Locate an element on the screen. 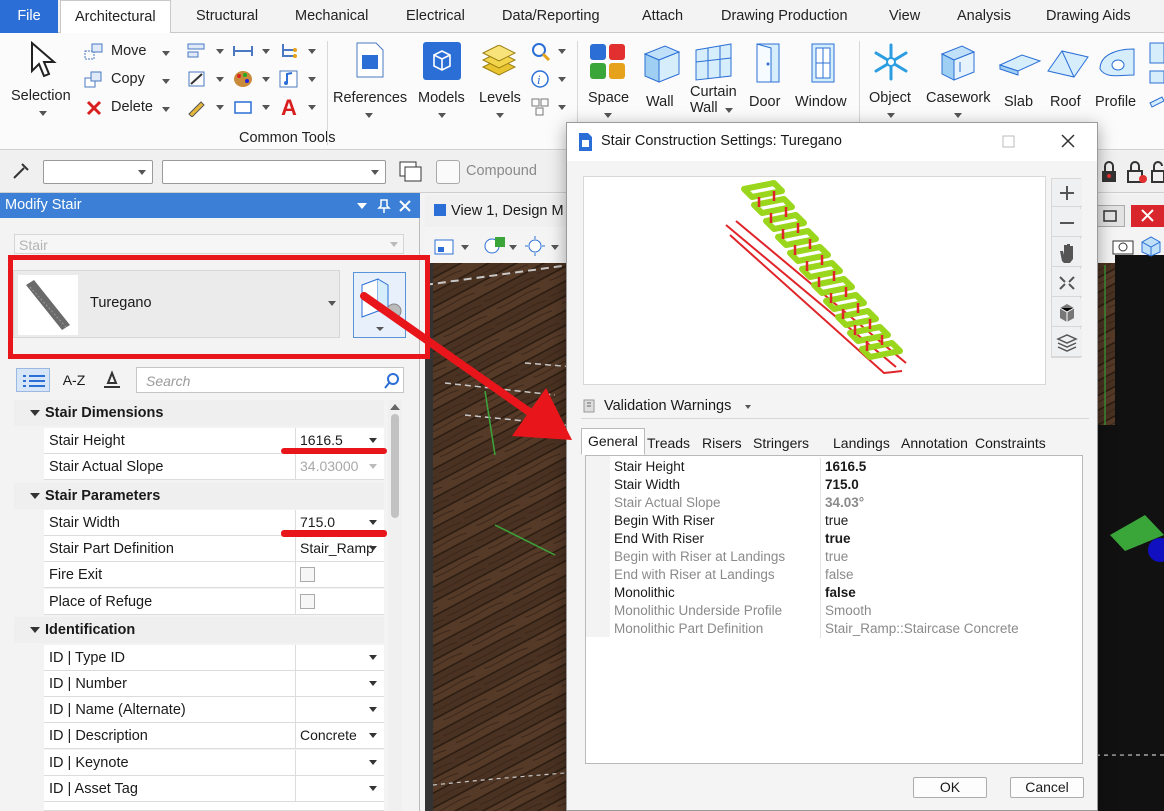 The width and height of the screenshot is (1164, 811). layers-button is located at coordinates (1067, 343).